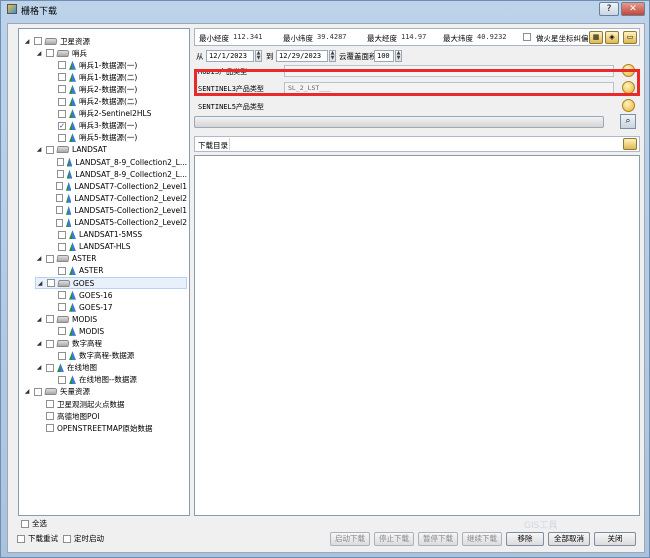 This screenshot has width=650, height=558. I want to click on tree-item: LANDSAT1-5MSS, so click(117, 235).